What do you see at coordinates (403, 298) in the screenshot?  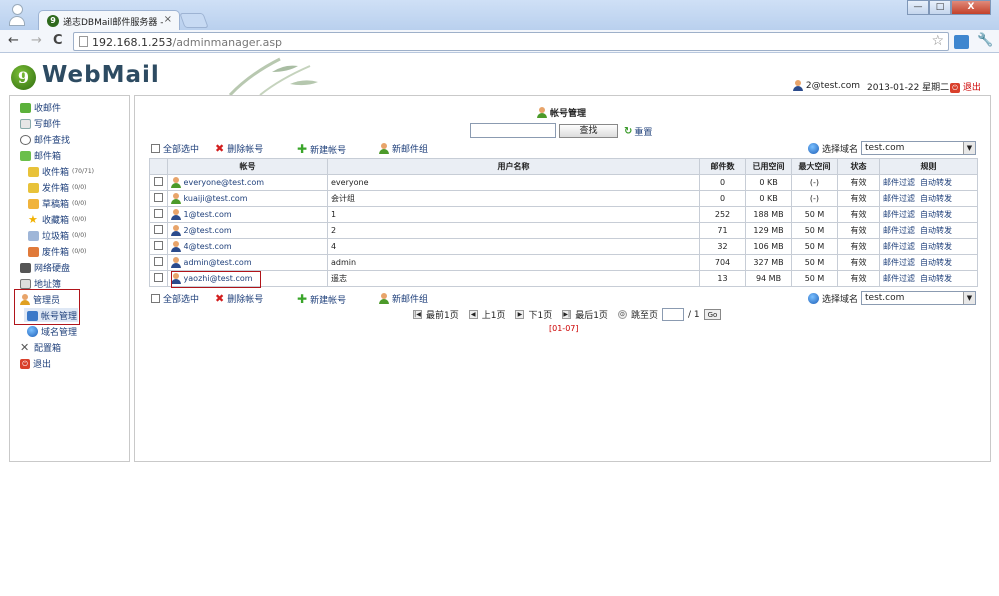 I see `new-group-button-bottom: 新邮件组` at bounding box center [403, 298].